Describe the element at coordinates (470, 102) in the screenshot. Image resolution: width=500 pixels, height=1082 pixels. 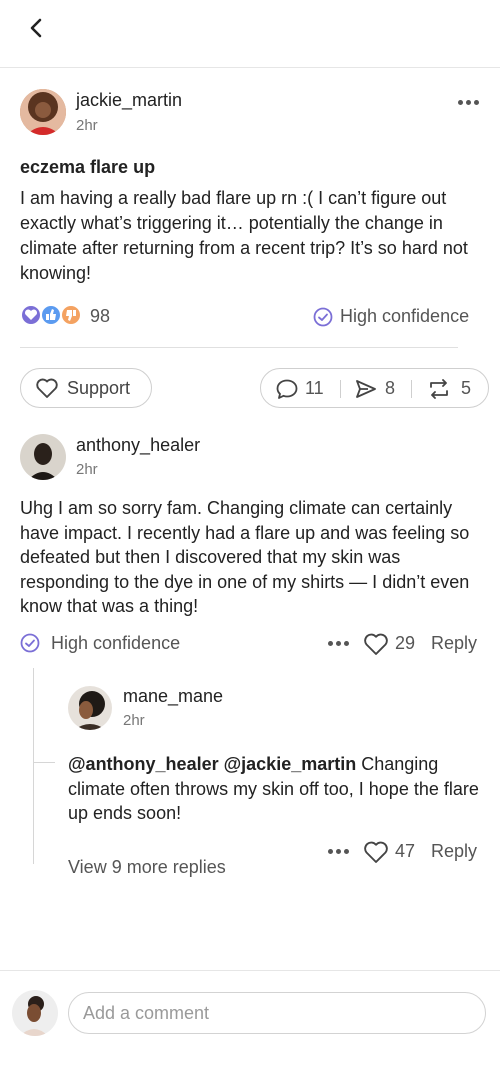
I see `post-more-button` at that location.